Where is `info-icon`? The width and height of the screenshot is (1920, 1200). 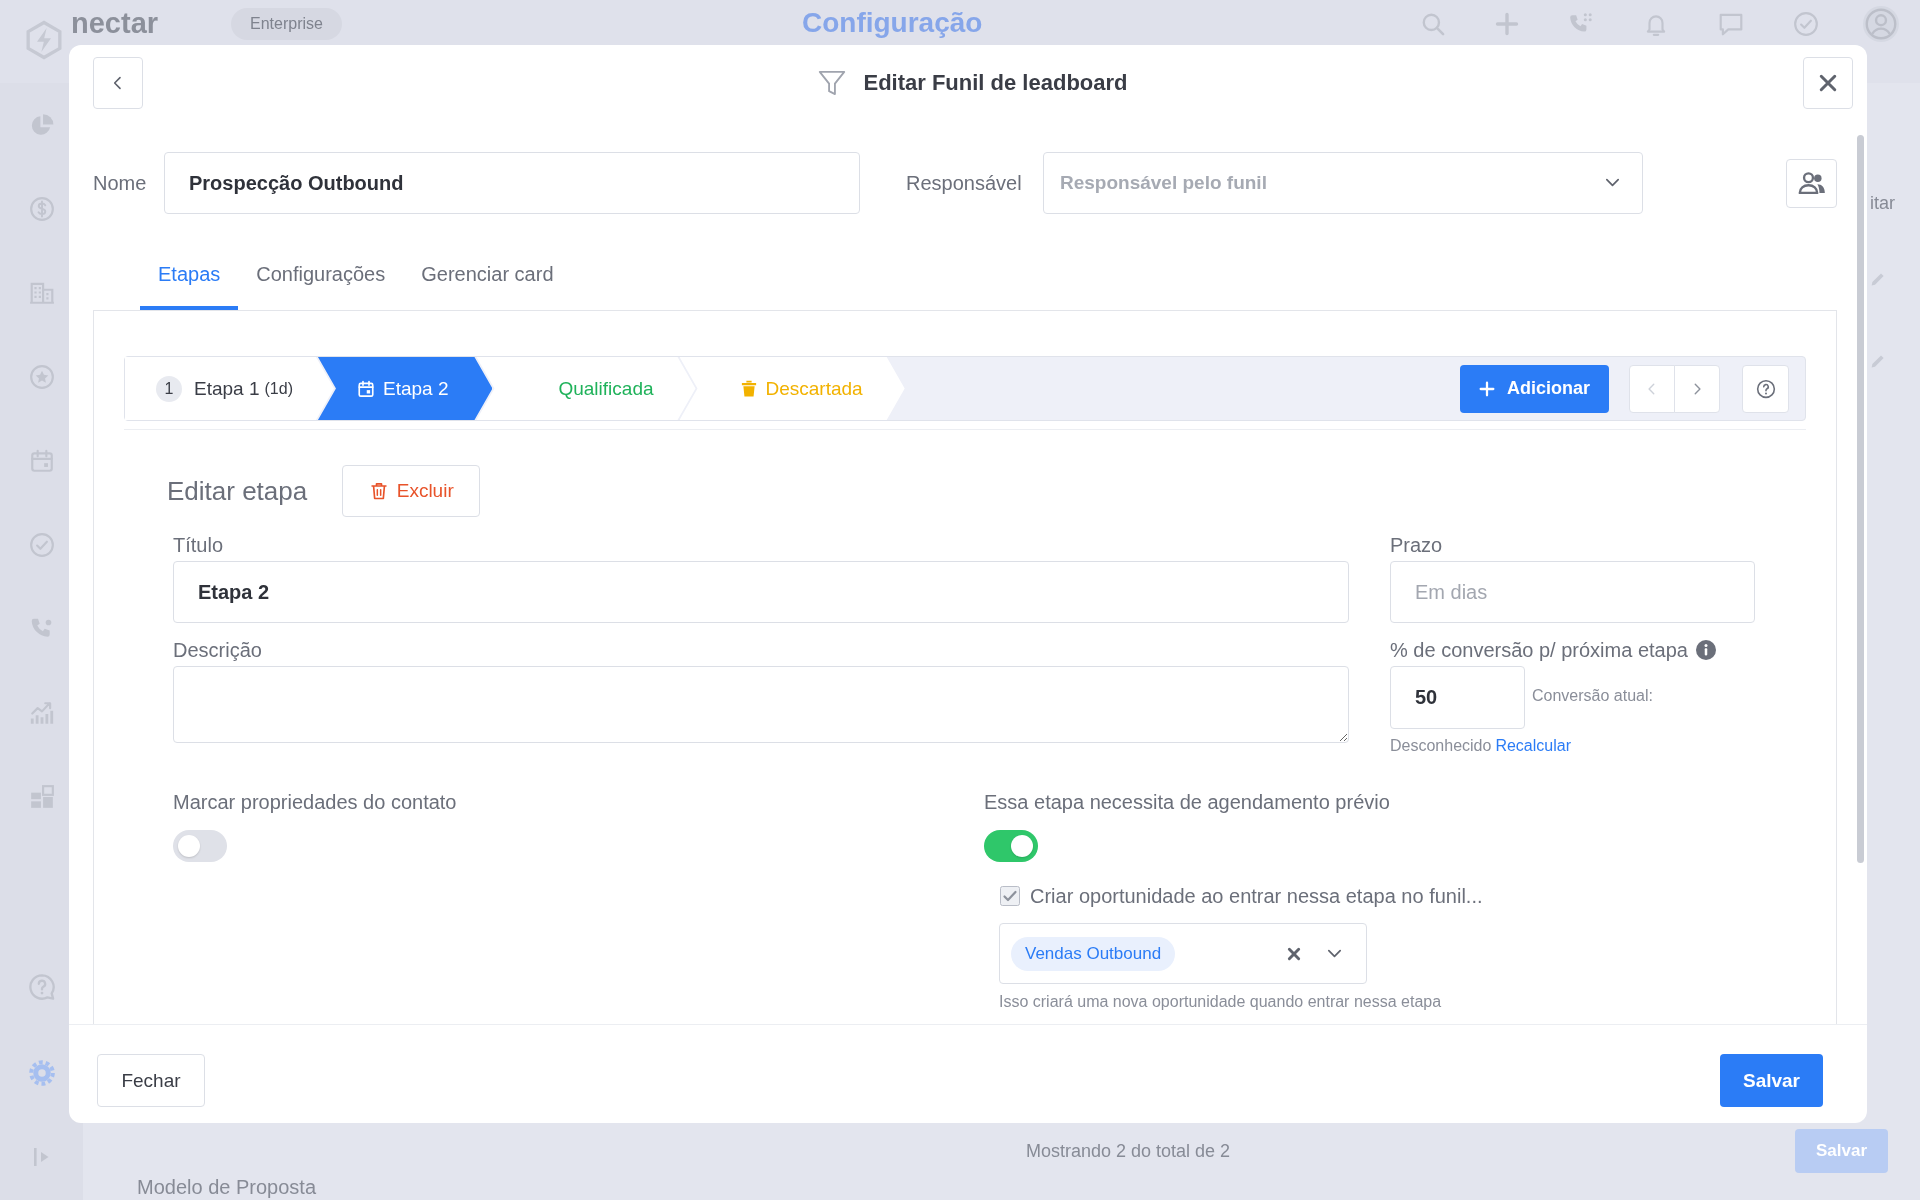
info-icon is located at coordinates (1705, 650).